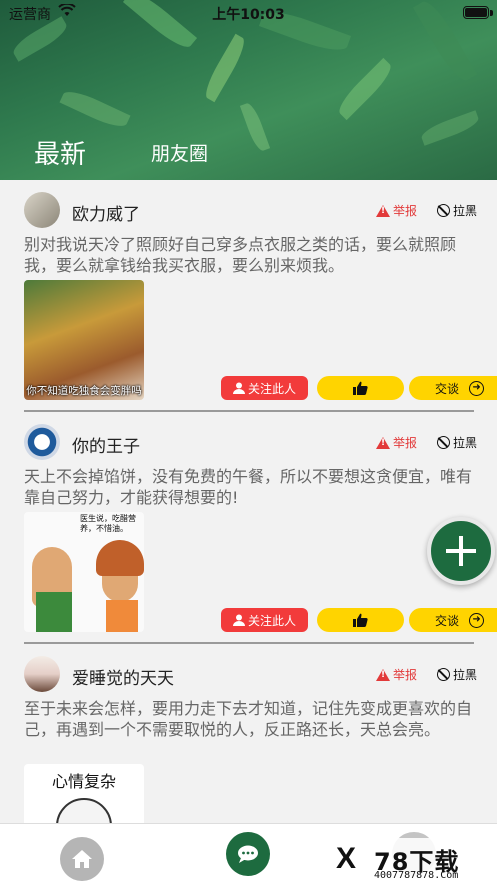  I want to click on post-username: 欧力威了, so click(106, 215).